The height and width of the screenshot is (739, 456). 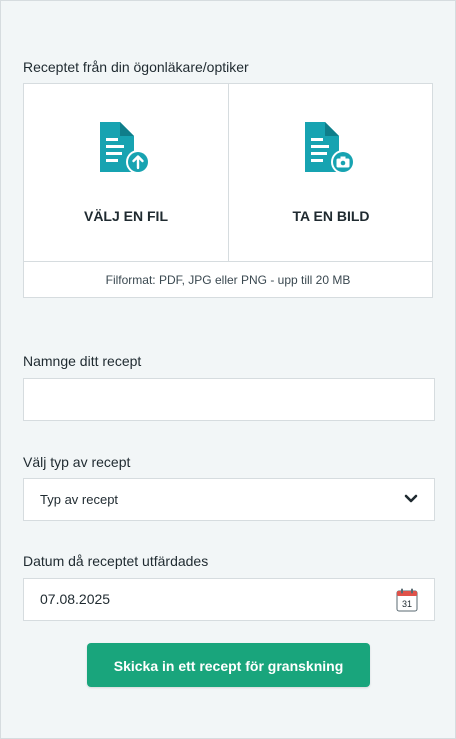 I want to click on prescription-name-input, so click(x=229, y=399).